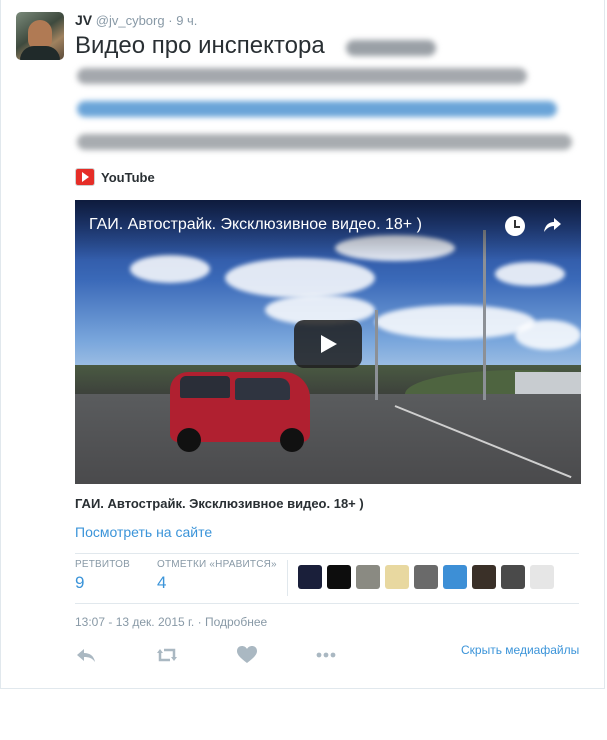 The image size is (607, 740). Describe the element at coordinates (143, 532) in the screenshot. I see `view-on-site-link: Посмотреть на сайте` at that location.